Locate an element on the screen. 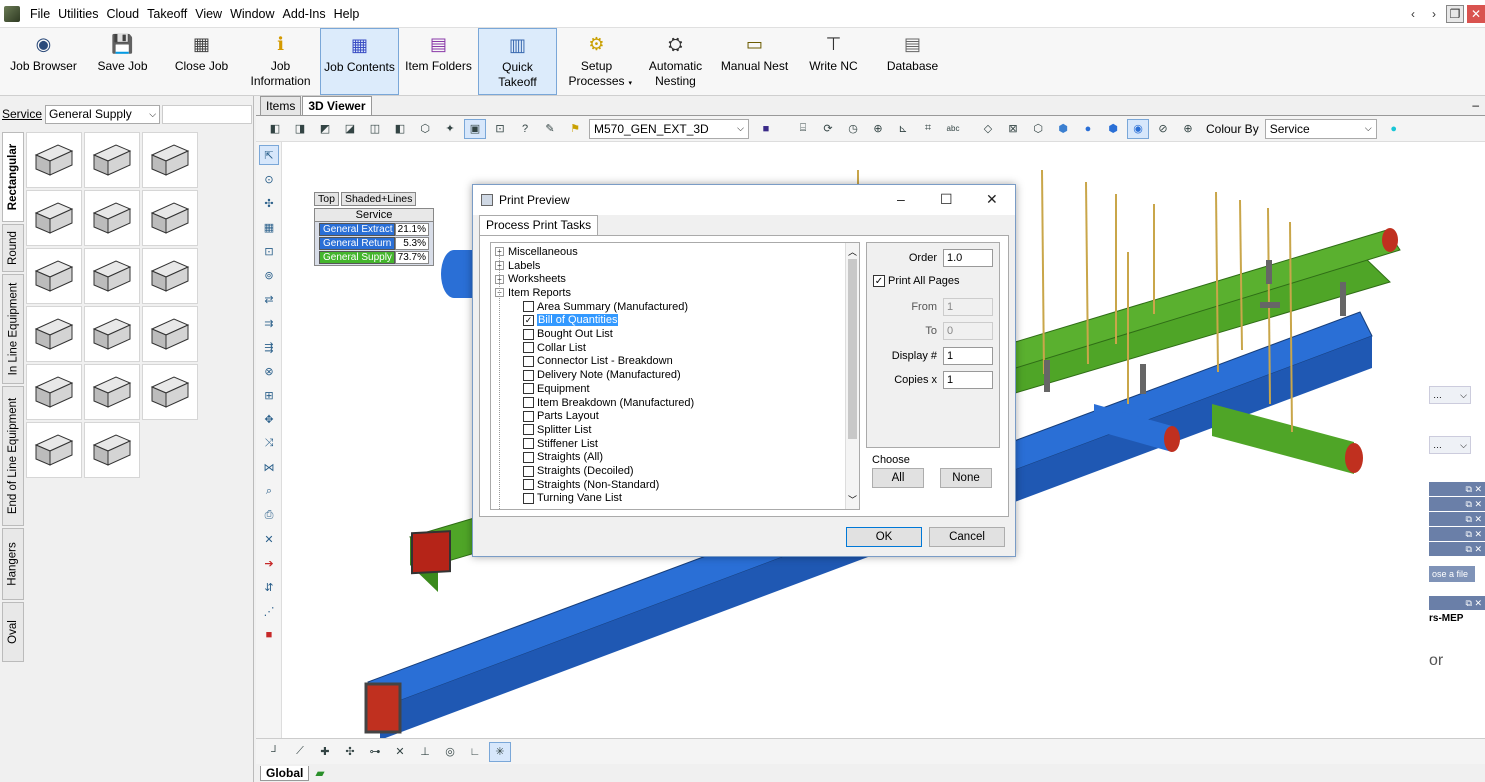 This screenshot has width=1485, height=782. tab-process-print-tasks: Process Print Tasks is located at coordinates (539, 225).